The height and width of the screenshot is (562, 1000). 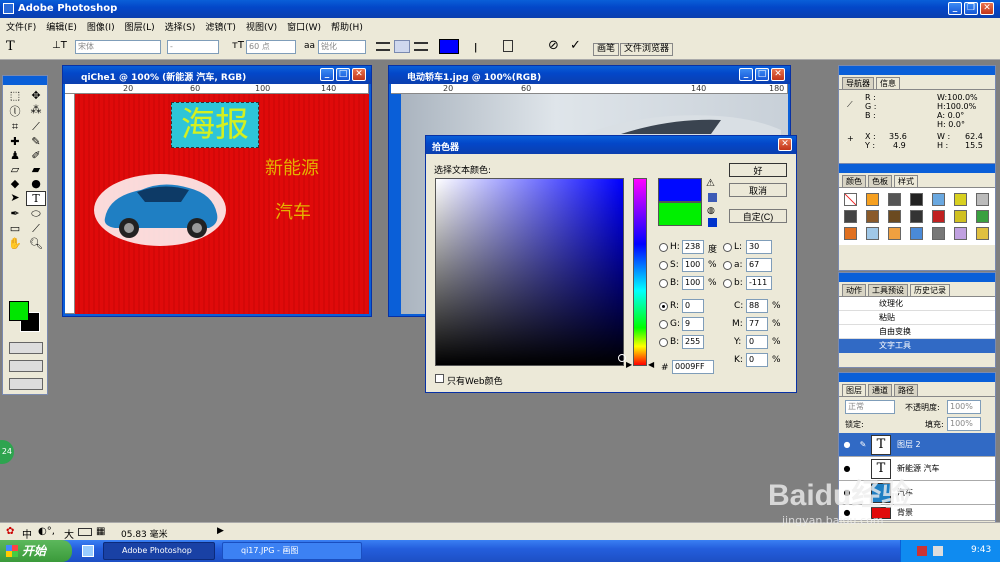 What do you see at coordinates (663, 283) in the screenshot?
I see `radio-brightness` at bounding box center [663, 283].